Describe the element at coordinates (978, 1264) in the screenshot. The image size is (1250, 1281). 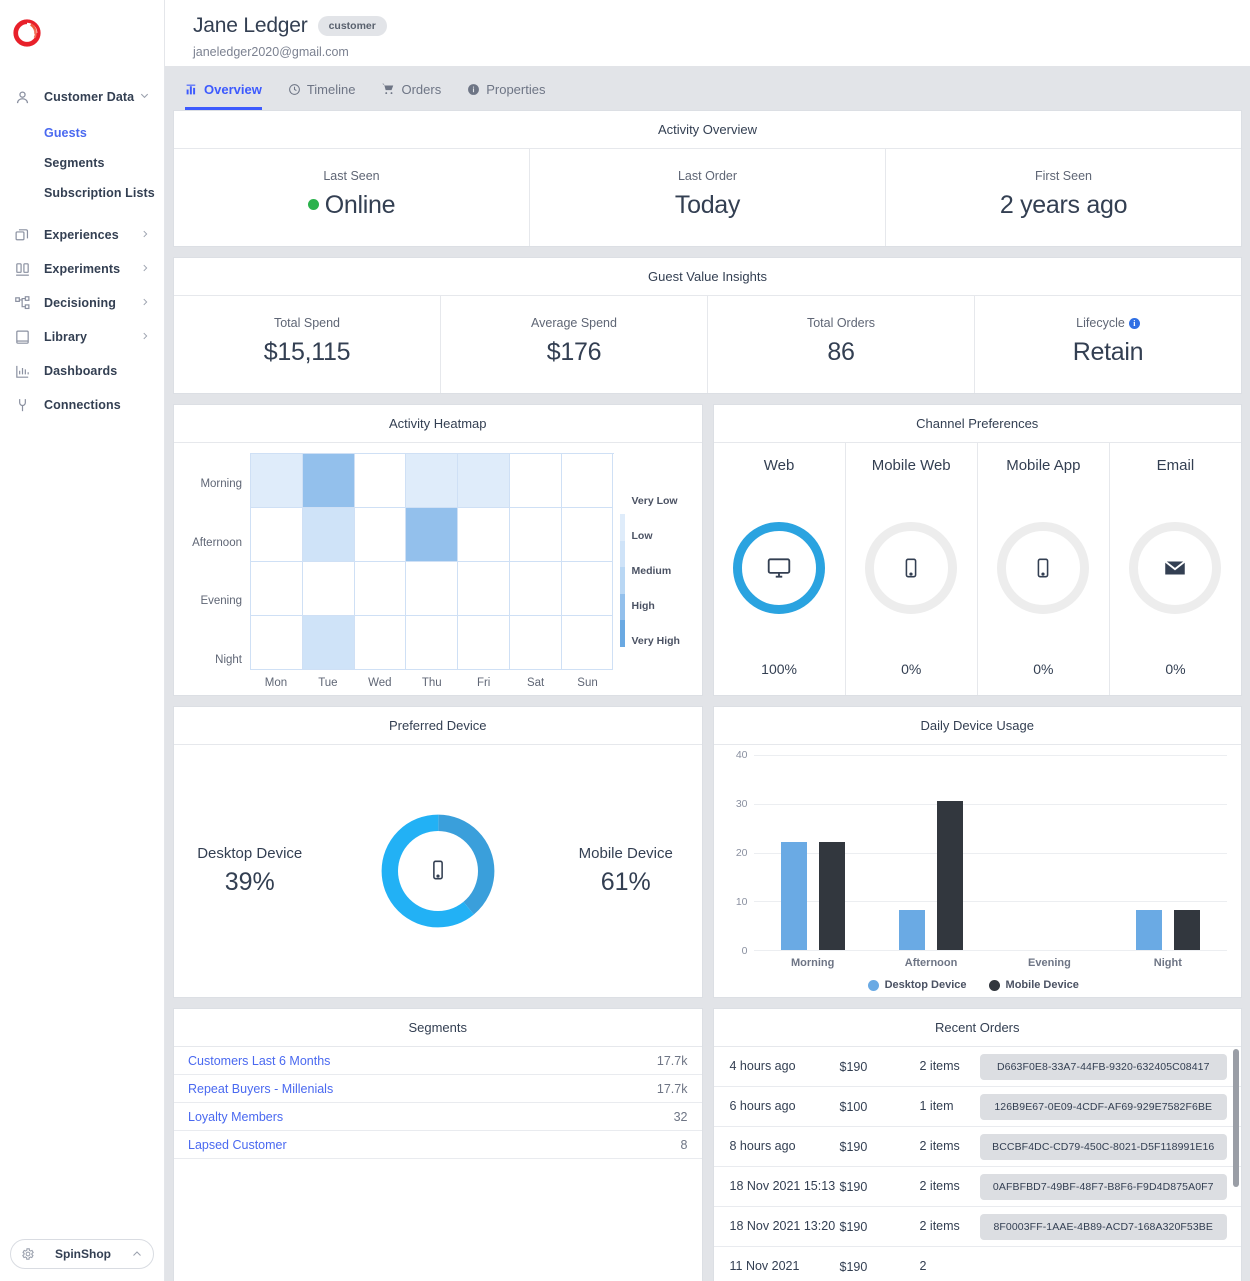
I see `table-row: 11 Nov 2021 $190 2` at that location.